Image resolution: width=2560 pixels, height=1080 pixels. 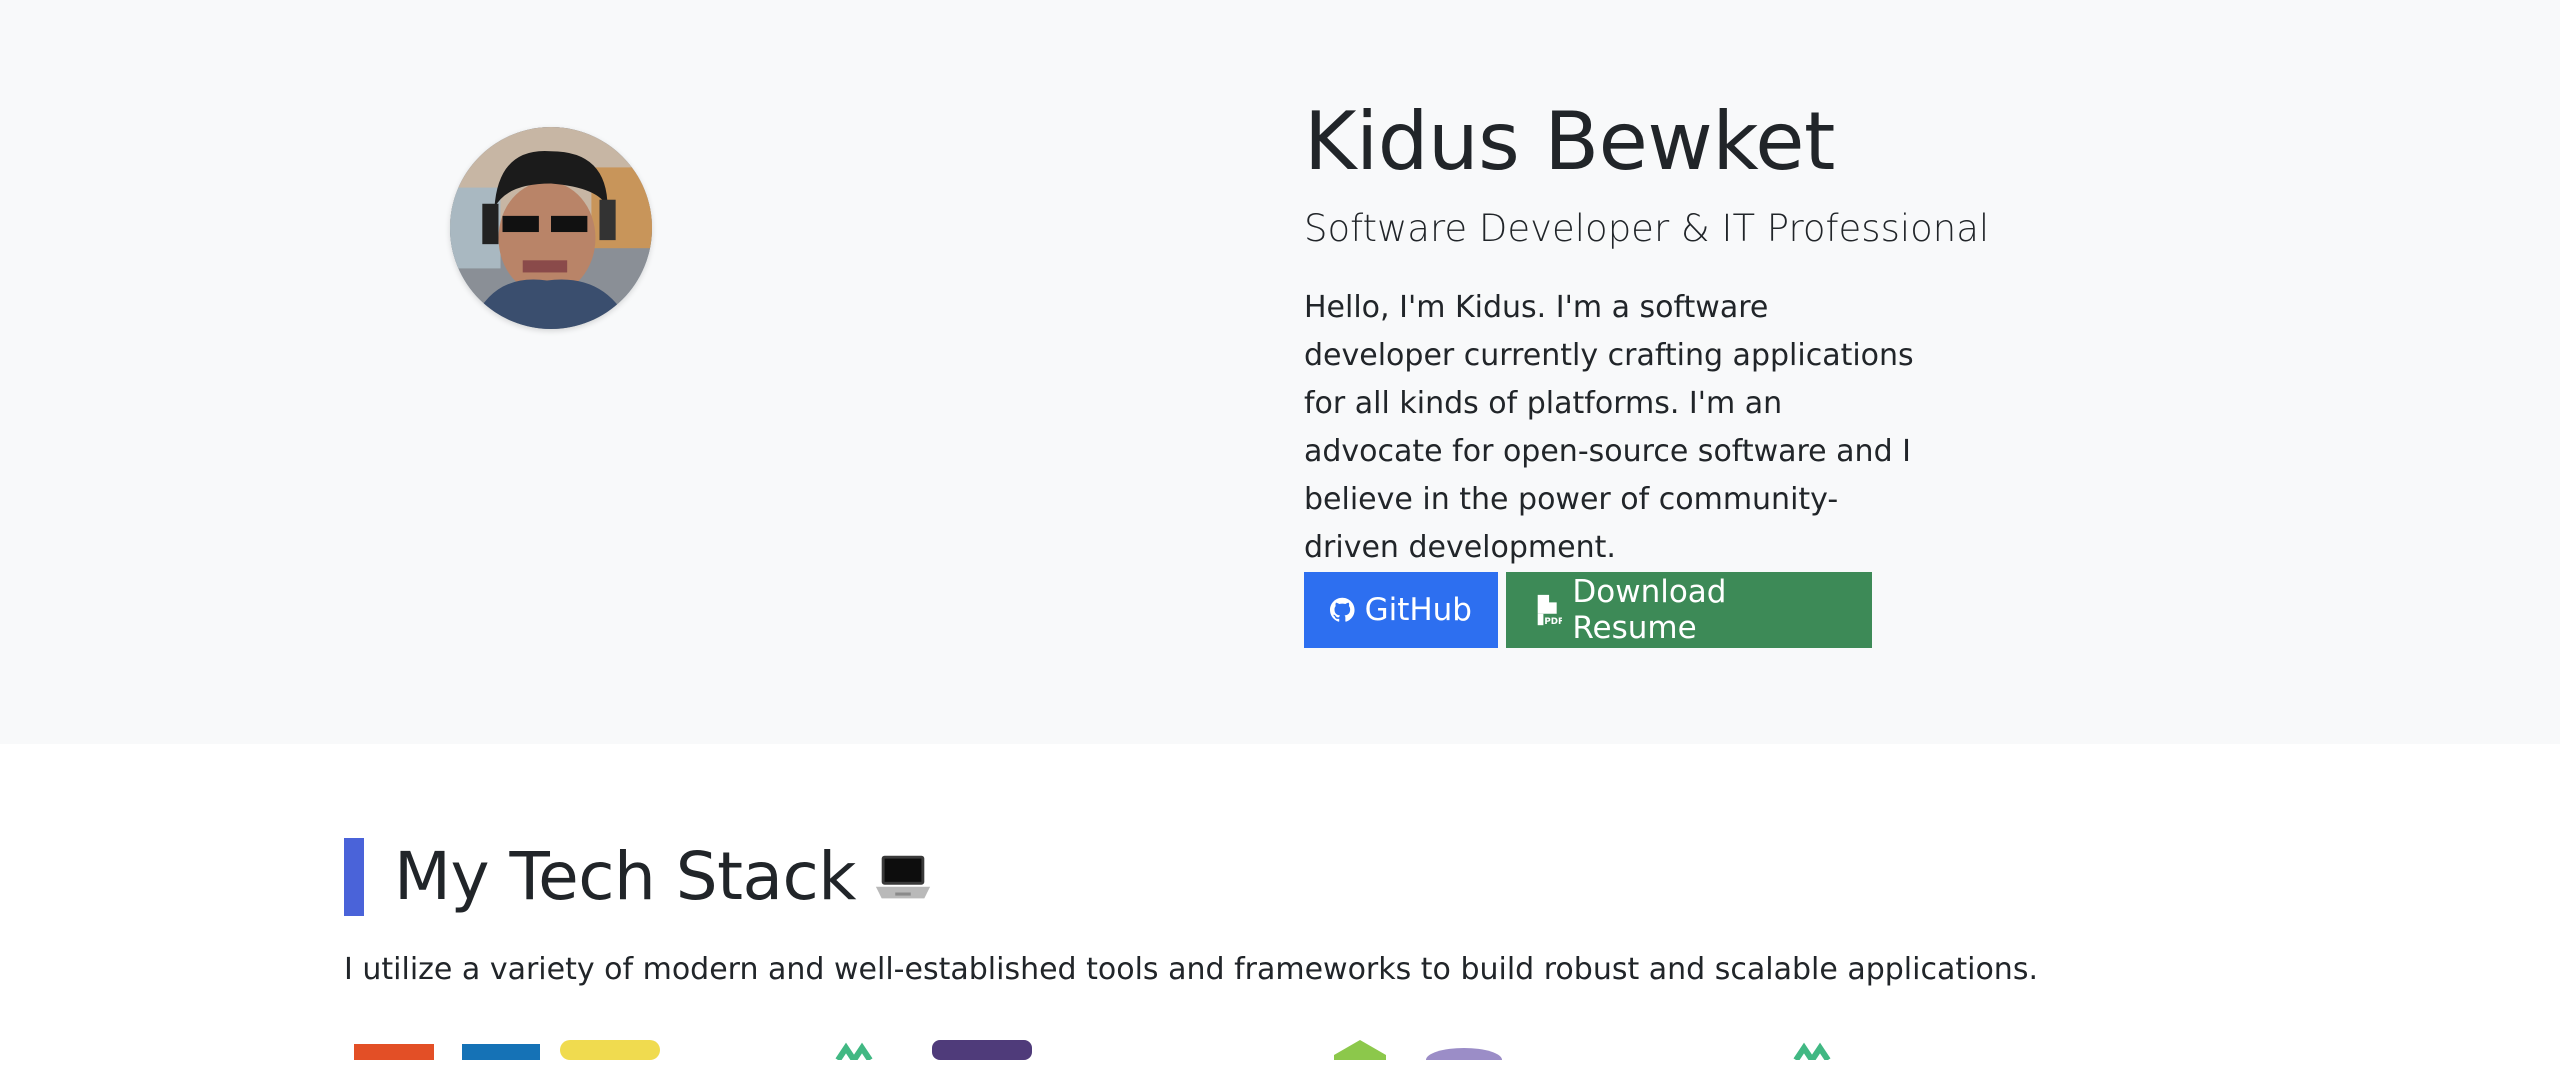 I want to click on vue-icon, so click(x=854, y=1051).